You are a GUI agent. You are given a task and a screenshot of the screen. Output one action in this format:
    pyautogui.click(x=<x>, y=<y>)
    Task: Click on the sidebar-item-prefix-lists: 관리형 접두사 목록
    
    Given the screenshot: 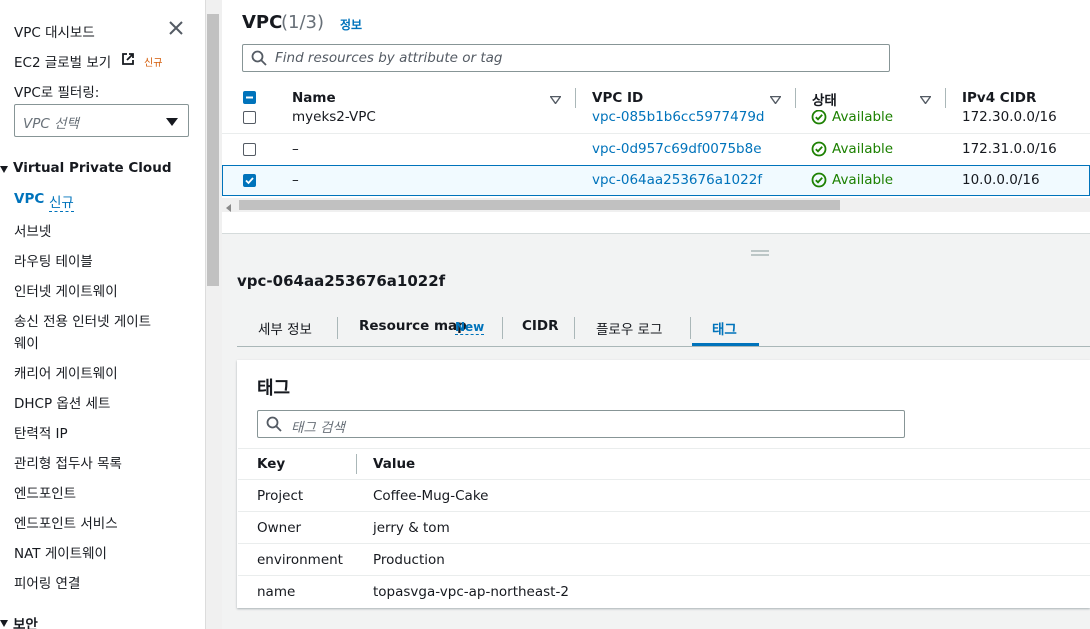 What is the action you would take?
    pyautogui.click(x=68, y=462)
    